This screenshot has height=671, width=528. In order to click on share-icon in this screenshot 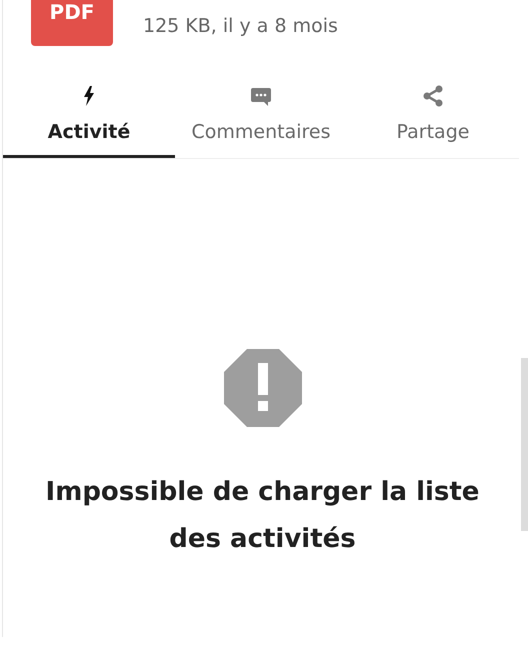, I will do `click(433, 96)`.